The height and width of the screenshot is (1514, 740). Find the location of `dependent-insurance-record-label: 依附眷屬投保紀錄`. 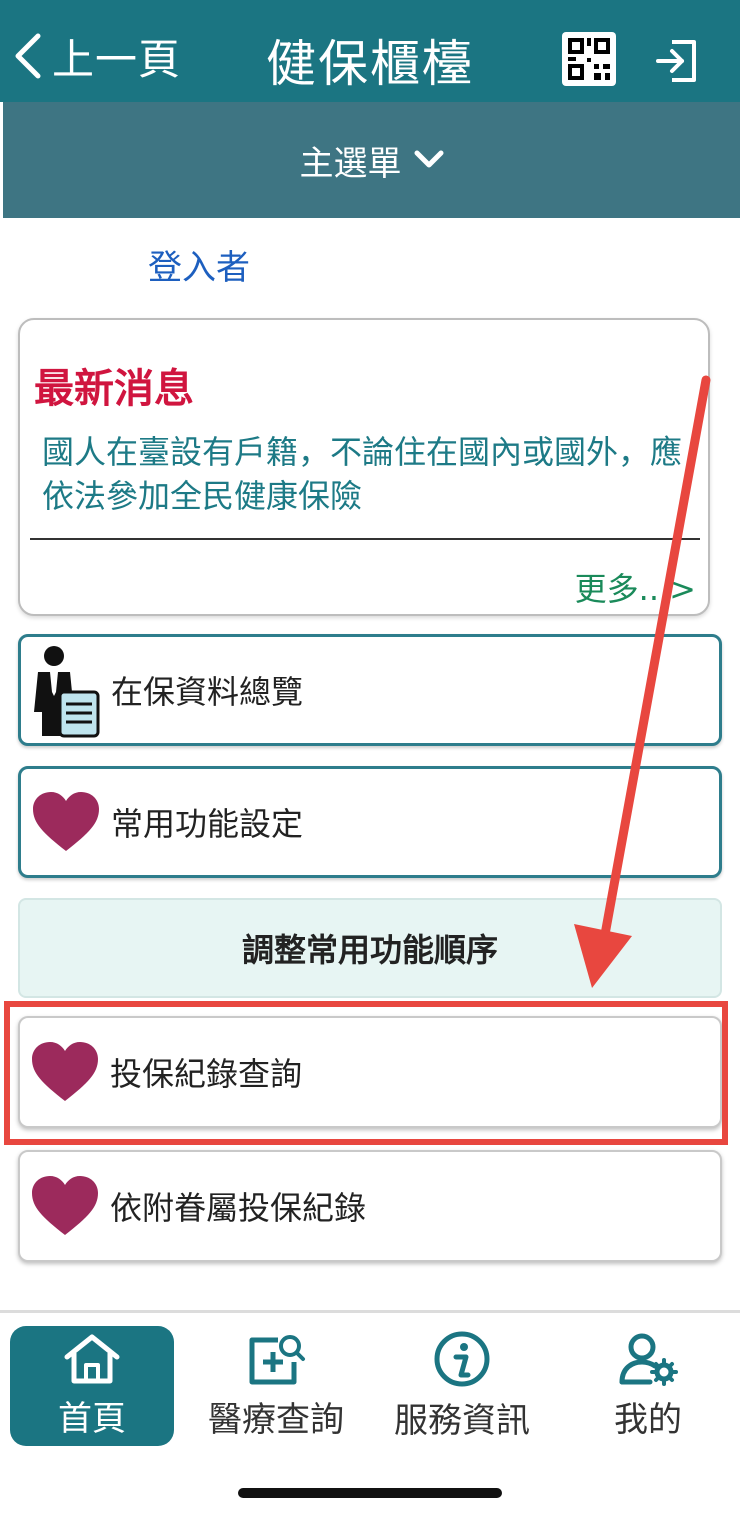

dependent-insurance-record-label: 依附眷屬投保紀錄 is located at coordinates (238, 1208).